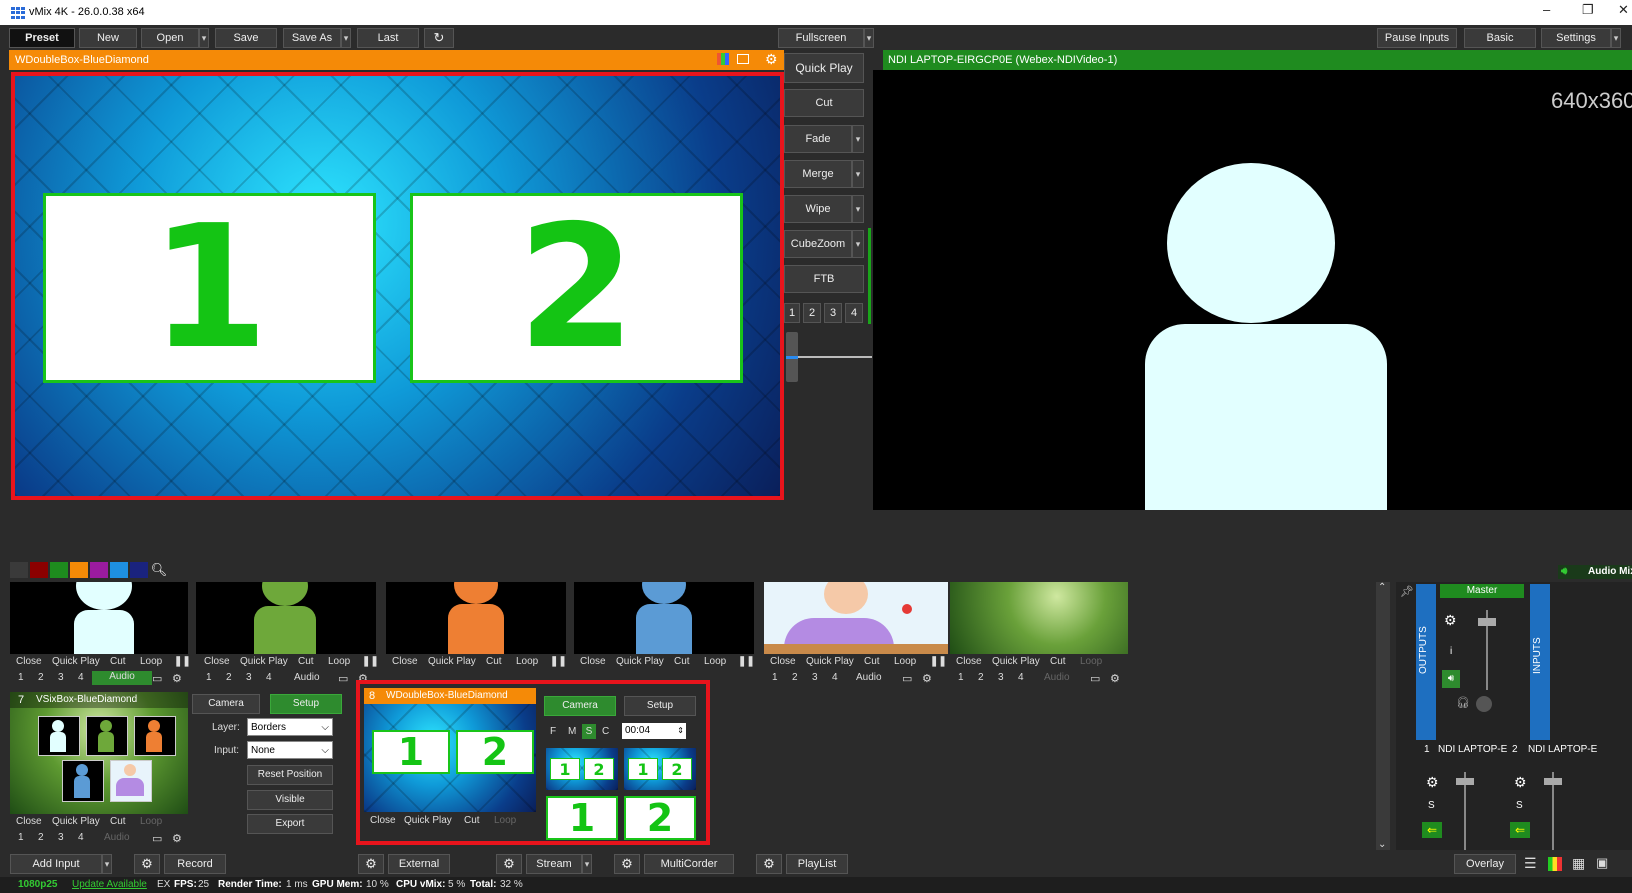 The height and width of the screenshot is (893, 1632). I want to click on channel-1-bus-icon: ⇐, so click(1432, 830).